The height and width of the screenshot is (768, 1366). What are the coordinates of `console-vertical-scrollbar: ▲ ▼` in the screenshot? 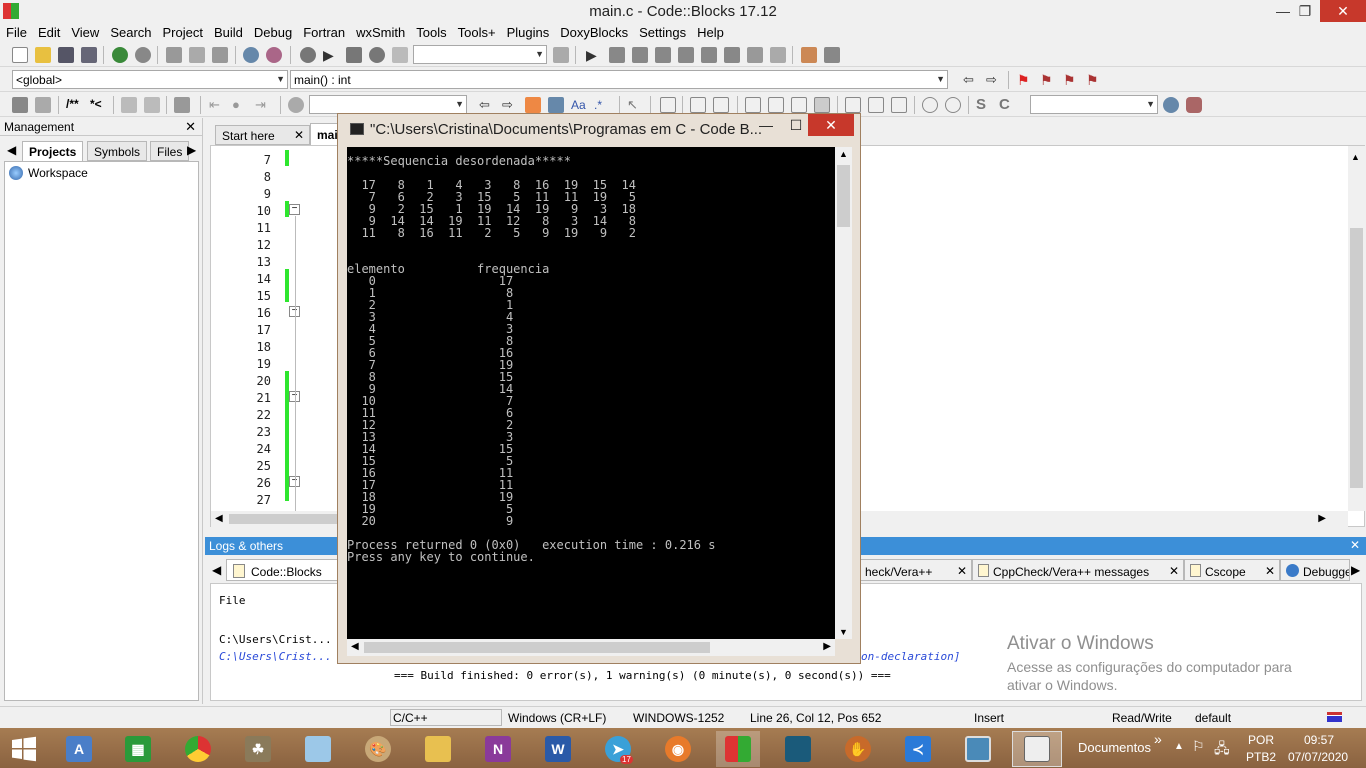 It's located at (843, 393).